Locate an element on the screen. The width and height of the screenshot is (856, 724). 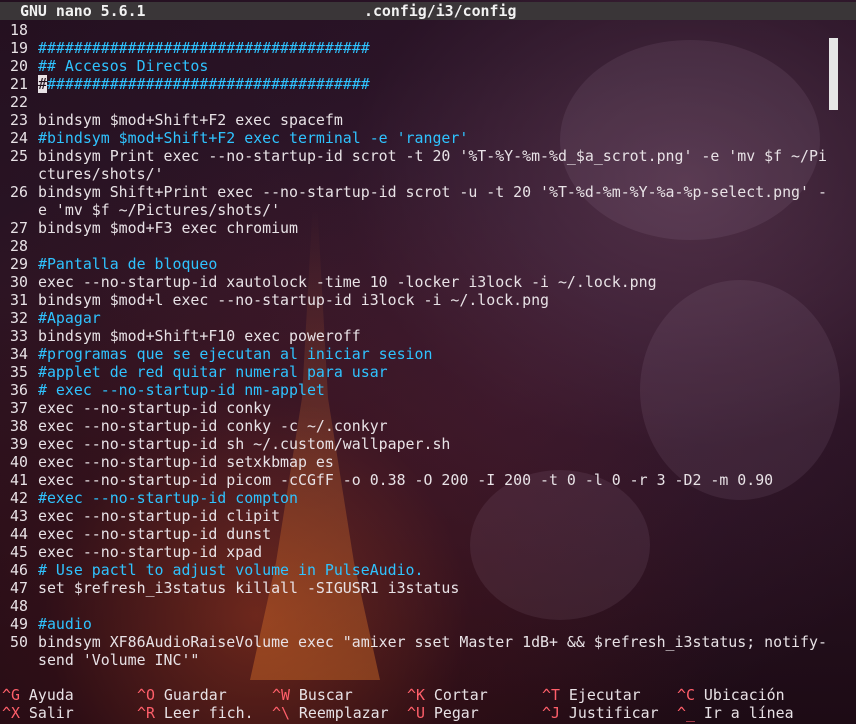
editor-line: 45 exec --no-startup-id xpad is located at coordinates (420, 552).